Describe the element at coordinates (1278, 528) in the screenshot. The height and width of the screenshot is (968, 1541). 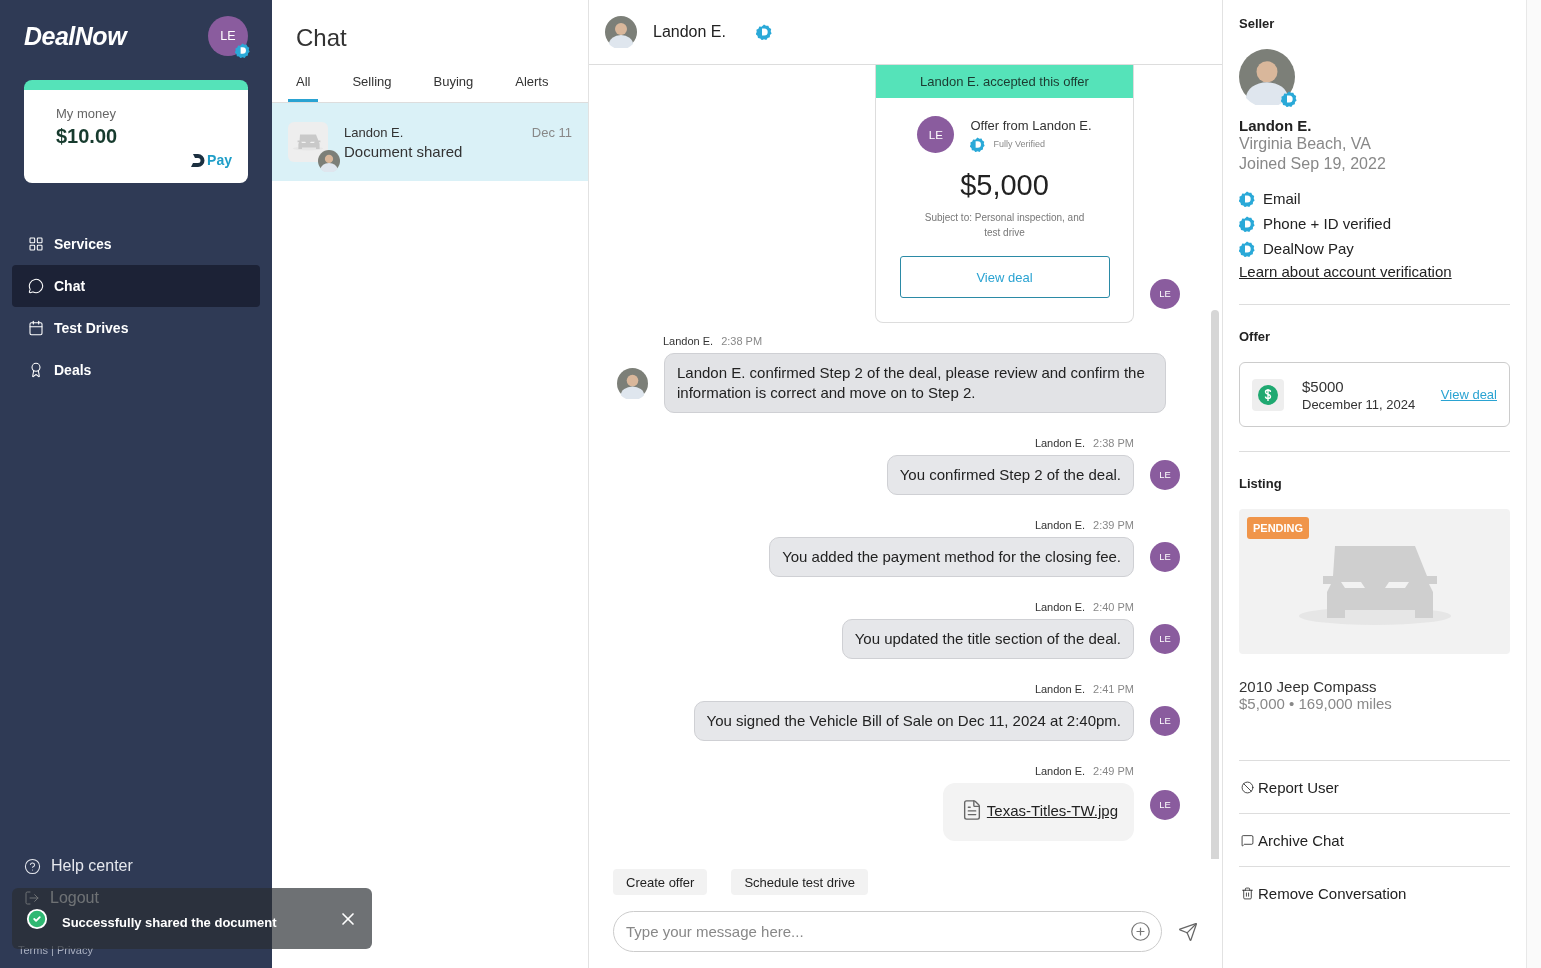
I see `status-badge: PENDING` at that location.